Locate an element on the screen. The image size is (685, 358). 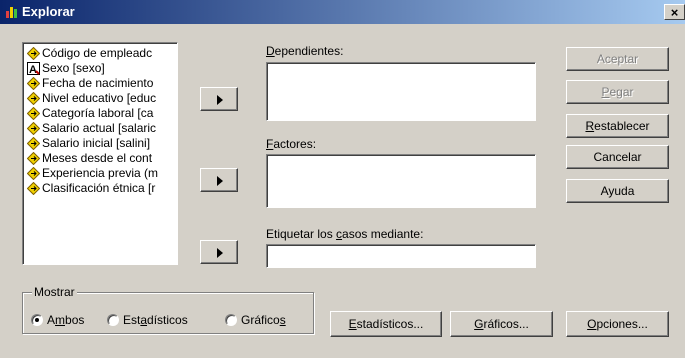
graficos-radio-label: Gráficos is located at coordinates (263, 320).